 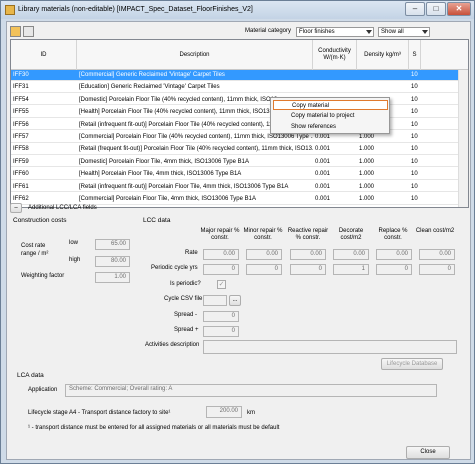 I want to click on transport-distance-field: 200.00, so click(x=224, y=412).